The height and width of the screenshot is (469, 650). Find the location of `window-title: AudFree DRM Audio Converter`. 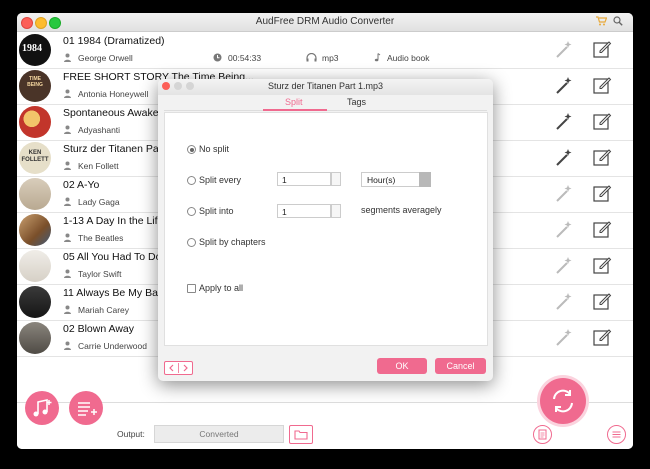

window-title: AudFree DRM Audio Converter is located at coordinates (325, 21).